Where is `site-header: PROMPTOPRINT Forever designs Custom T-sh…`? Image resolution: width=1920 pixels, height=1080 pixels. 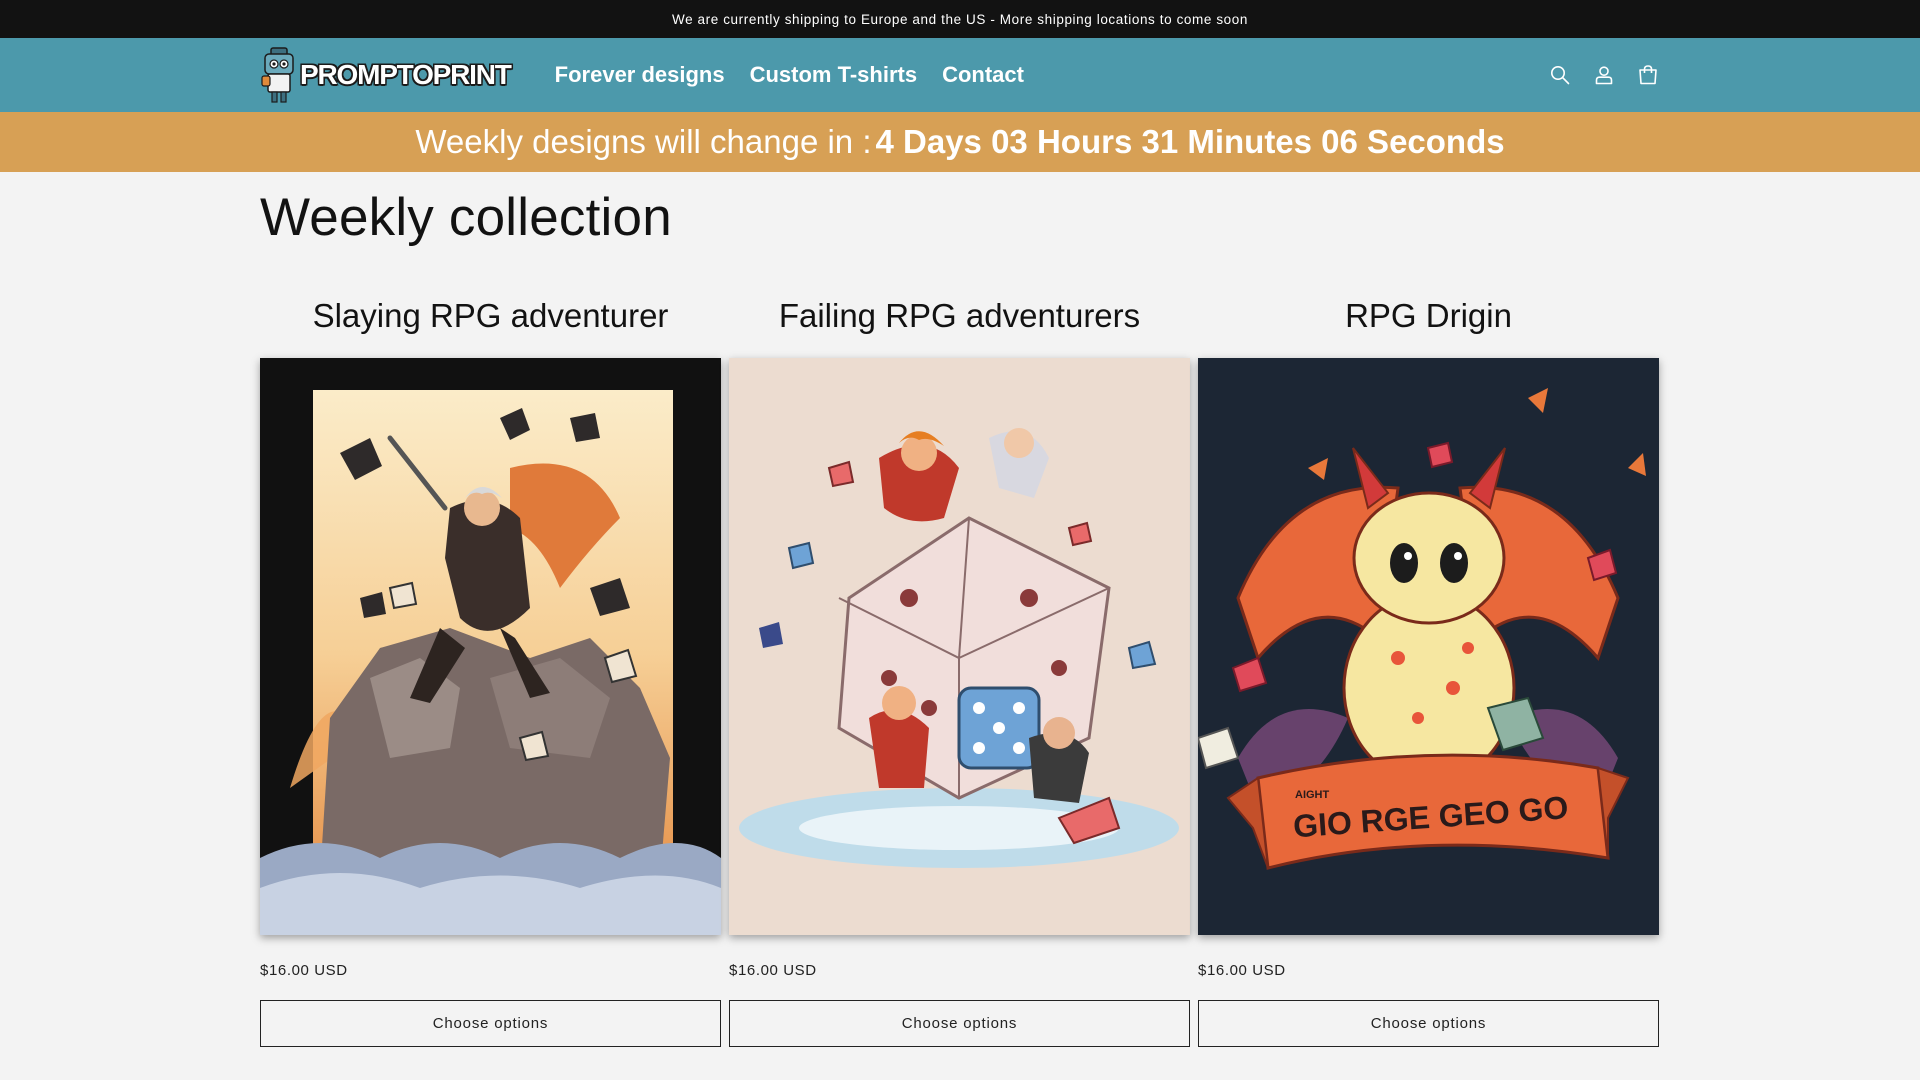 site-header: PROMPTOPRINT Forever designs Custom T-sh… is located at coordinates (960, 75).